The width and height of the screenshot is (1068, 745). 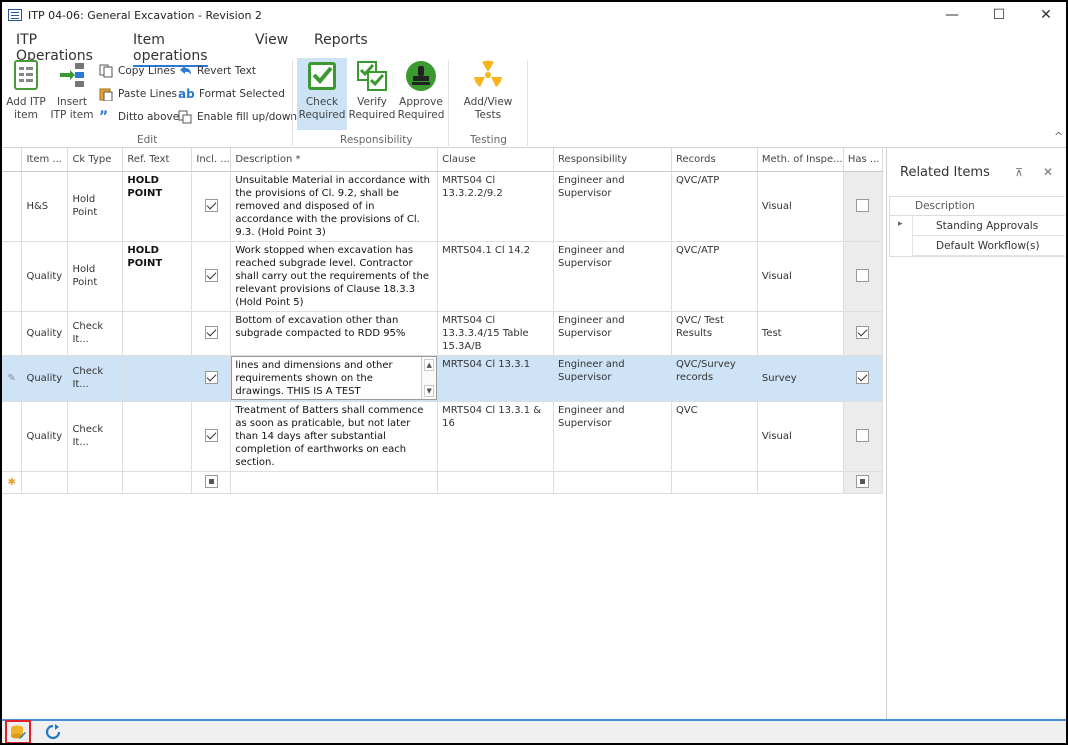 I want to click on col-ref-text: Ref. Text, so click(x=157, y=160).